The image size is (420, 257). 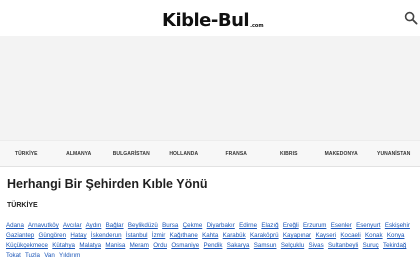 What do you see at coordinates (43, 225) in the screenshot?
I see `city-link: Arnavutköy` at bounding box center [43, 225].